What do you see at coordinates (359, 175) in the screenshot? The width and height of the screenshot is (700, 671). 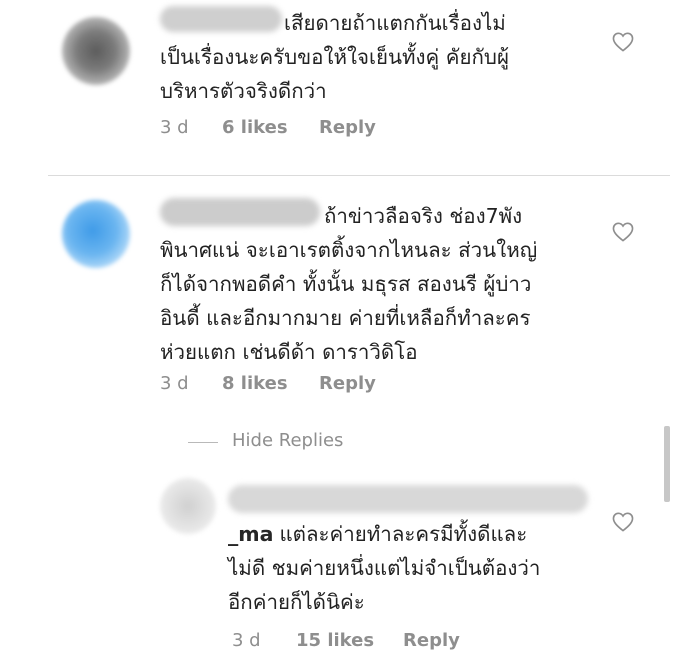 I see `divider` at bounding box center [359, 175].